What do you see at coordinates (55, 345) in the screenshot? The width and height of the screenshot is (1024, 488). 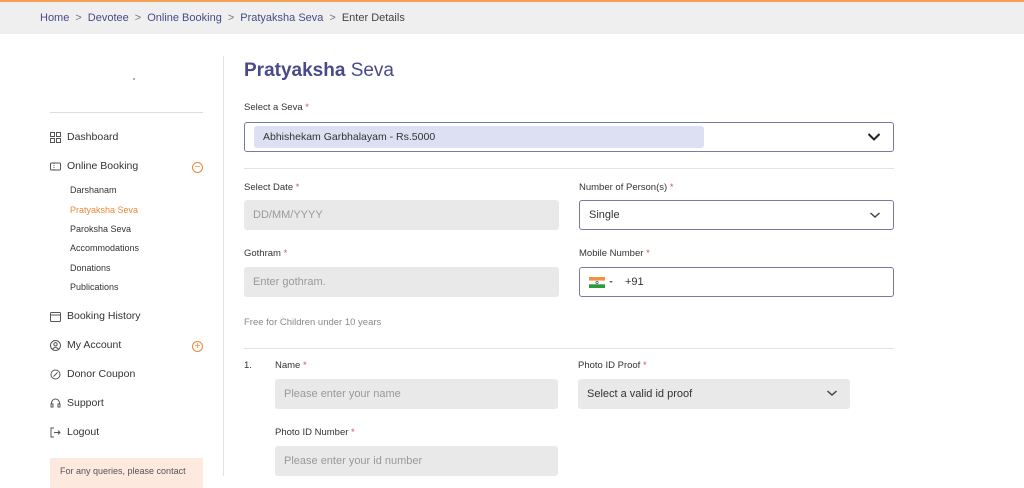 I see `user-circle-icon` at bounding box center [55, 345].